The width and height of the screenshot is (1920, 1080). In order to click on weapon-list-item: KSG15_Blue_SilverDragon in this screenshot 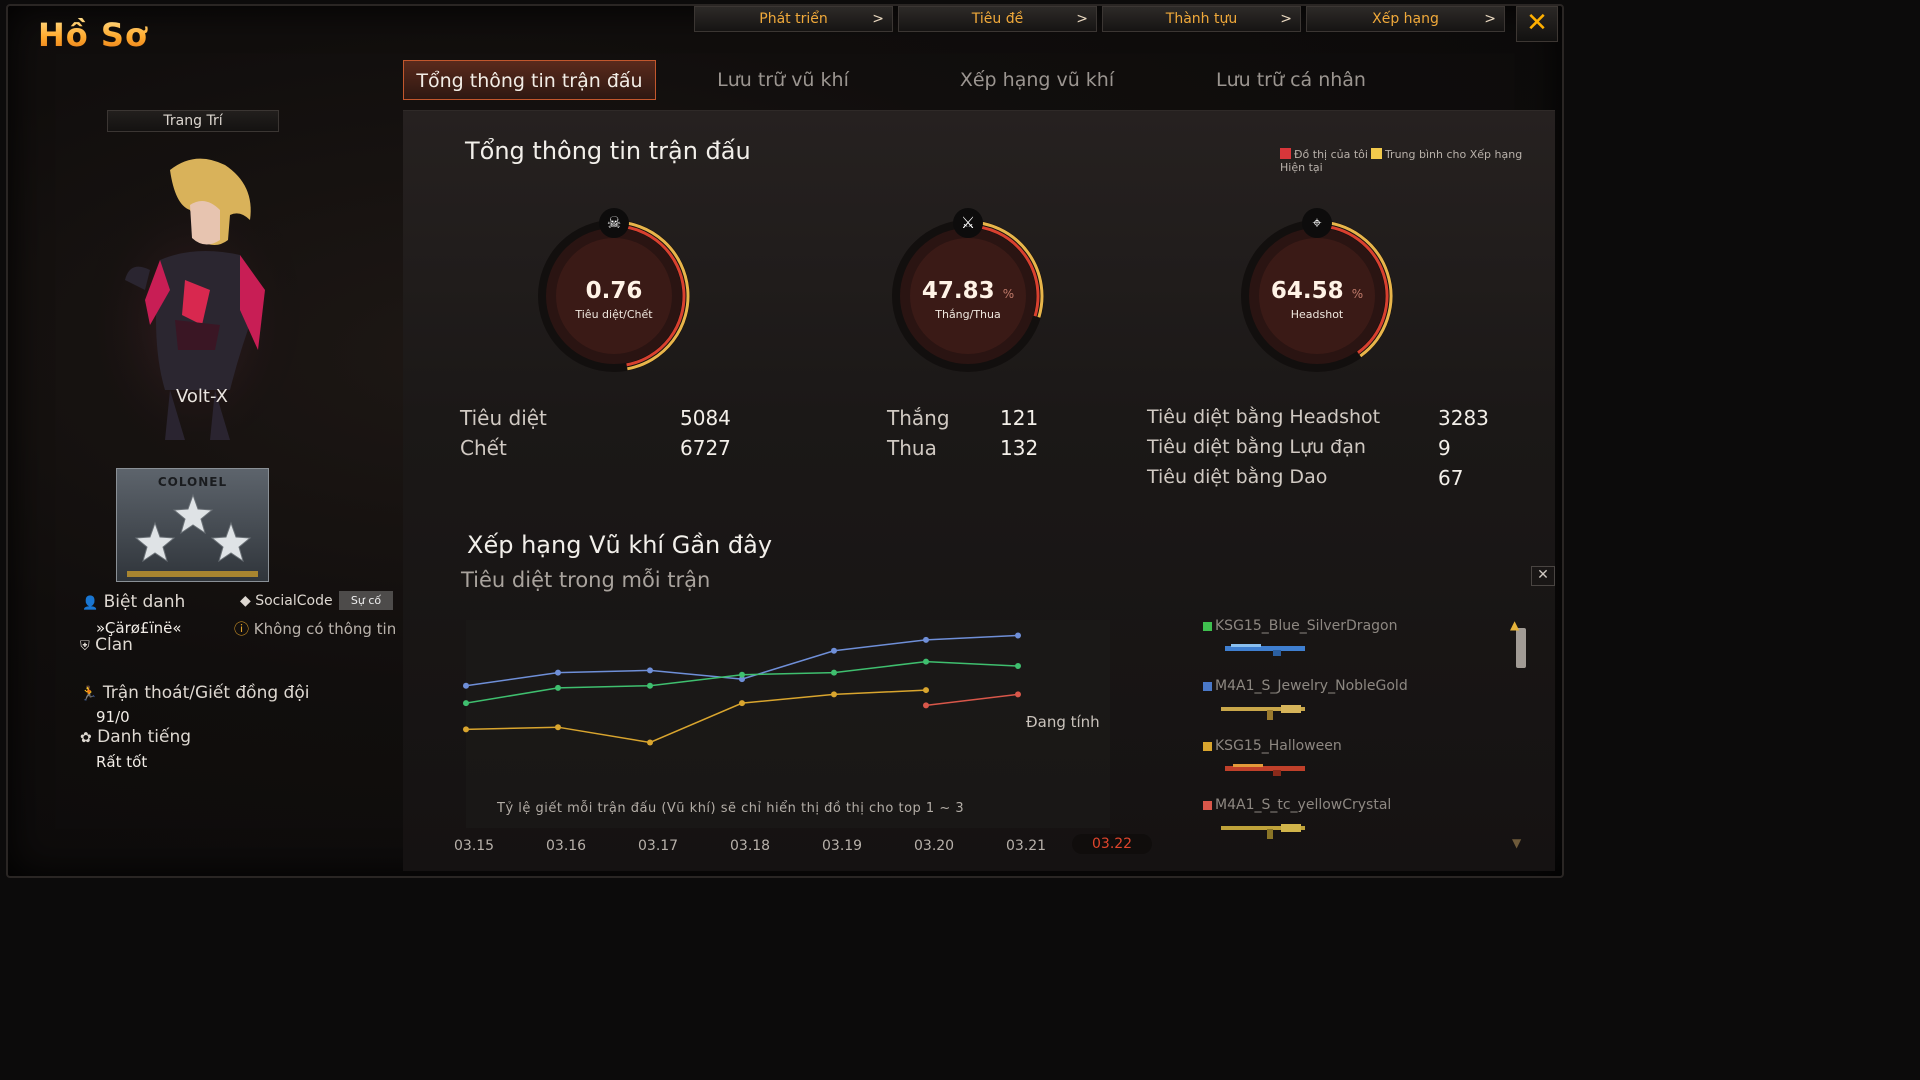, I will do `click(1300, 626)`.